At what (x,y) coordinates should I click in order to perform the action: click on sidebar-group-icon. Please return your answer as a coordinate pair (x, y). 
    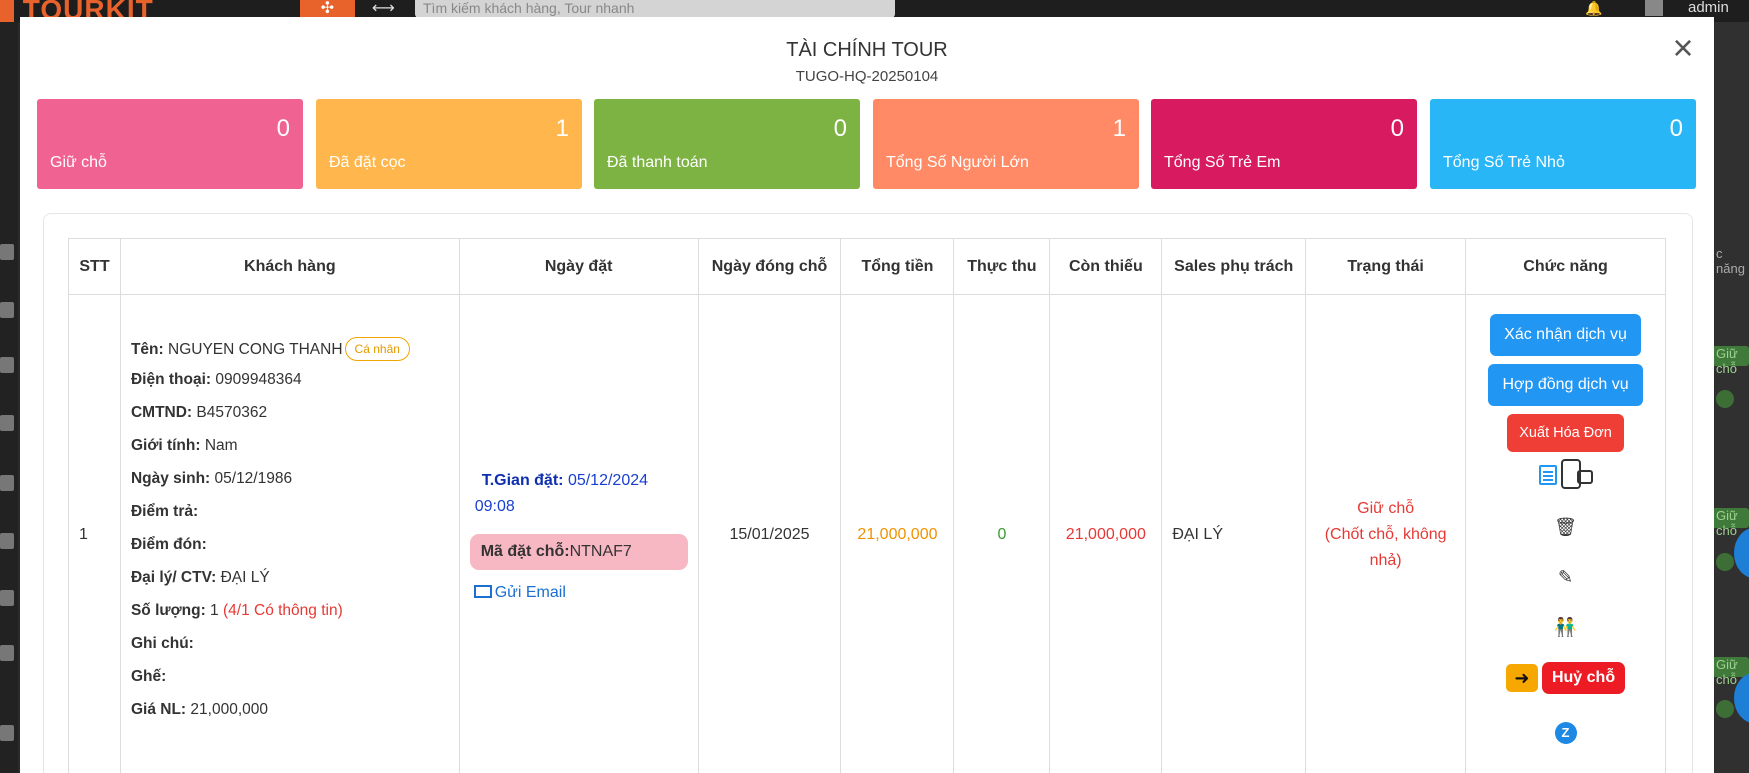
    Looking at the image, I should click on (7, 483).